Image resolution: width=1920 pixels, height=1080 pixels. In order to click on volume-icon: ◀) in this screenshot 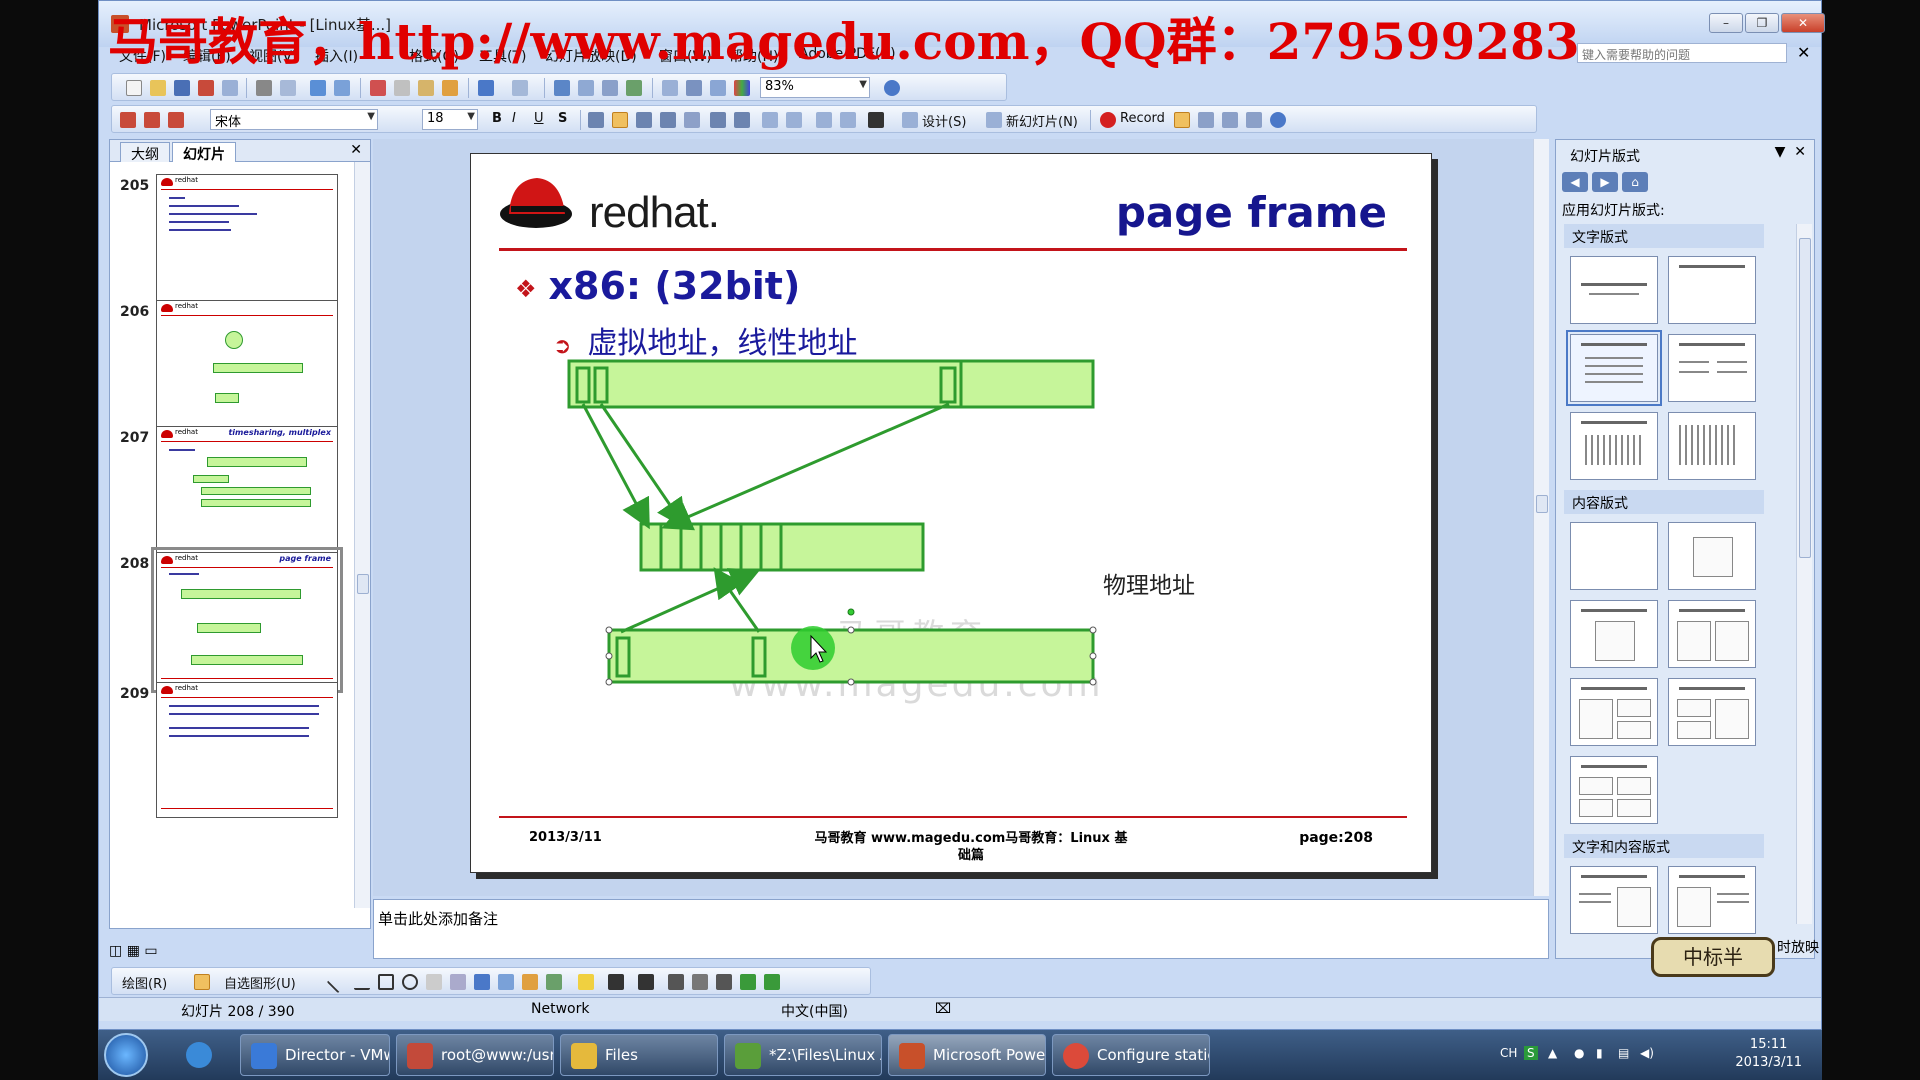, I will do `click(1647, 1053)`.